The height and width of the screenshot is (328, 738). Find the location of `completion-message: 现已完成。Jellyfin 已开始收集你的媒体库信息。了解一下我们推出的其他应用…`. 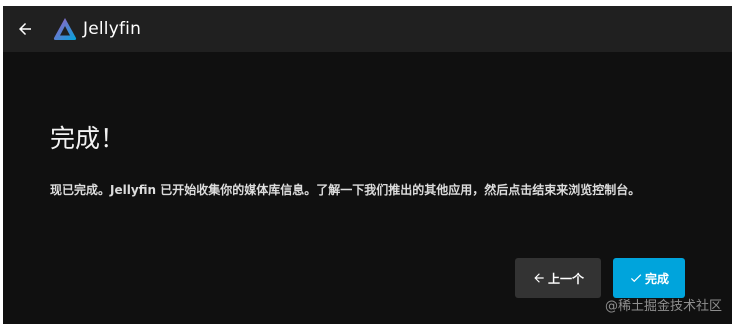

completion-message: 现已完成。Jellyfin 已开始收集你的媒体库信息。了解一下我们推出的其他应用… is located at coordinates (345, 190).